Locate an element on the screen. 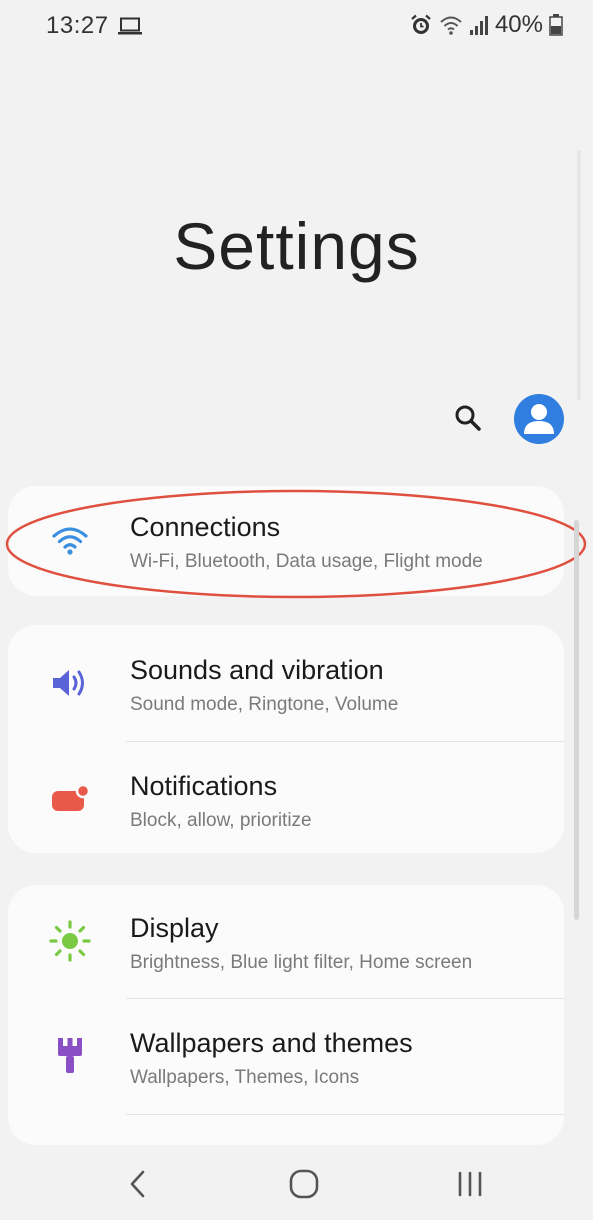 Image resolution: width=593 pixels, height=1220 pixels. home-icon is located at coordinates (304, 1184).